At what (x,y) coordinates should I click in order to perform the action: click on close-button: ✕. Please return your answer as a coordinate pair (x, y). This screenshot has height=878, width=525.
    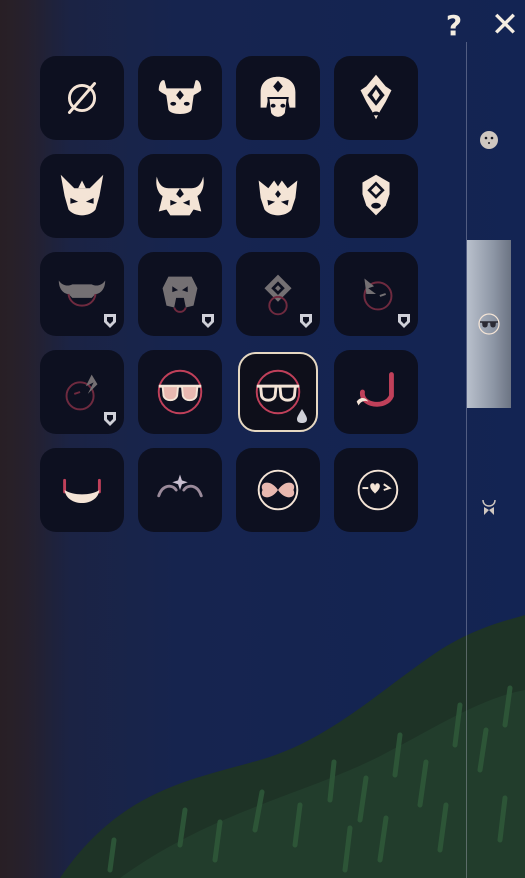
    Looking at the image, I should click on (505, 25).